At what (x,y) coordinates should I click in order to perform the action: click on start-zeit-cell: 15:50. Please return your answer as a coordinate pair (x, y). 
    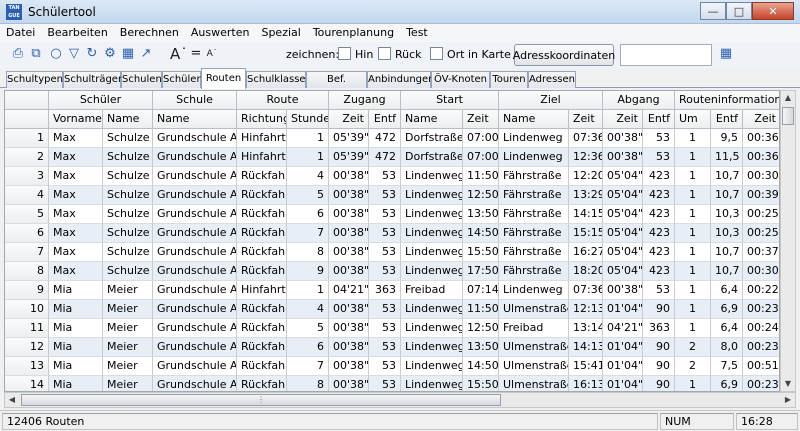
    Looking at the image, I should click on (481, 252).